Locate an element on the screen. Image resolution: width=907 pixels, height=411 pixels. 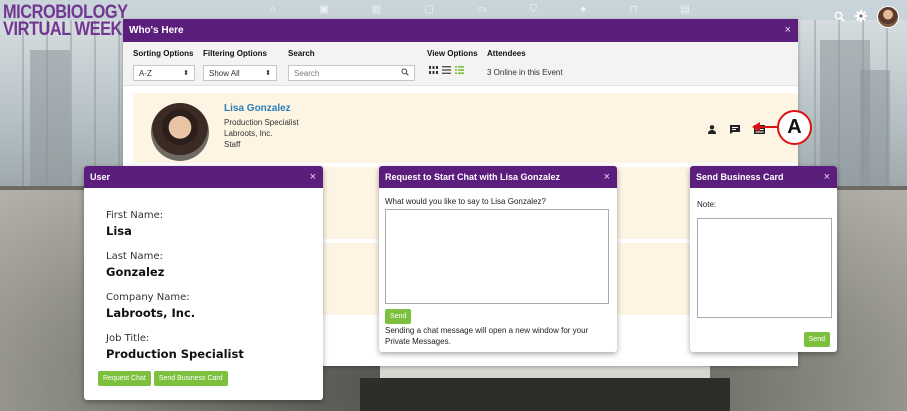
attendee-company: Labroots, Inc. is located at coordinates (248, 133).